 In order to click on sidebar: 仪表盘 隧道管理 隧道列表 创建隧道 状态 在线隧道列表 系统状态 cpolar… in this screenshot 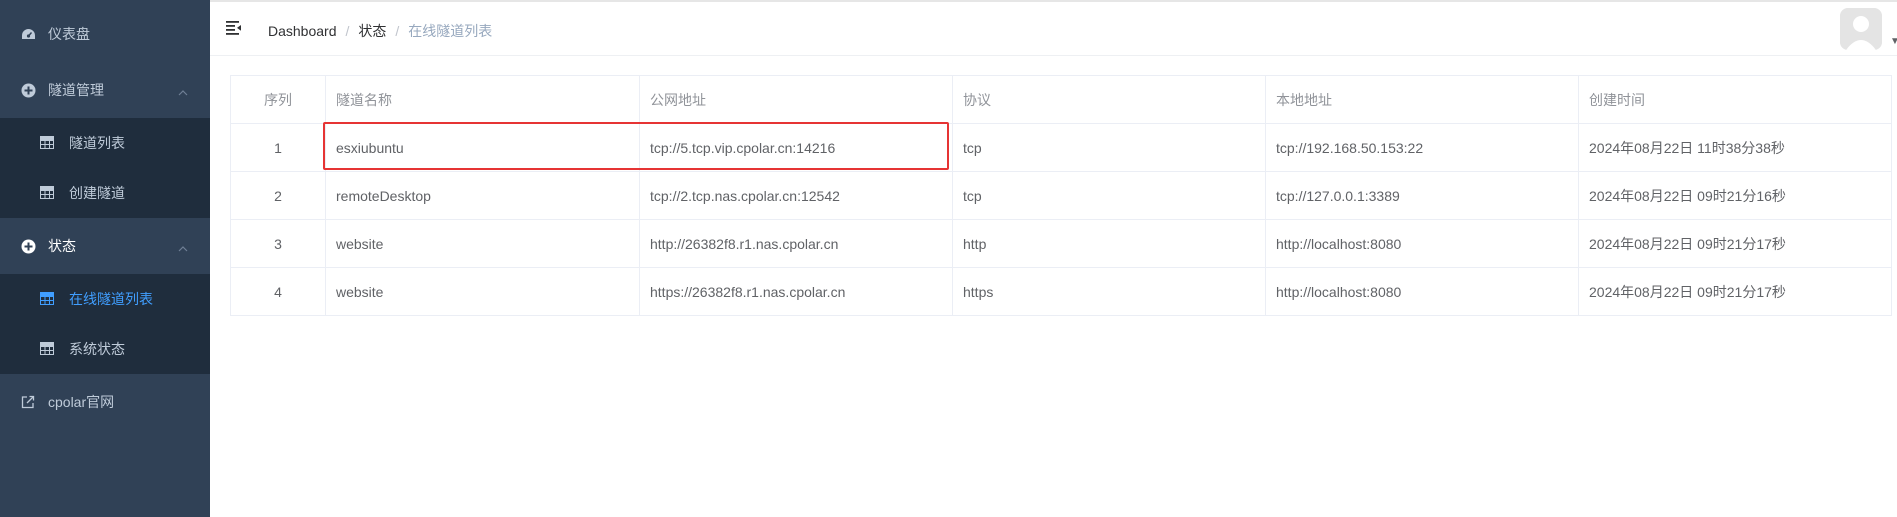, I will do `click(105, 258)`.